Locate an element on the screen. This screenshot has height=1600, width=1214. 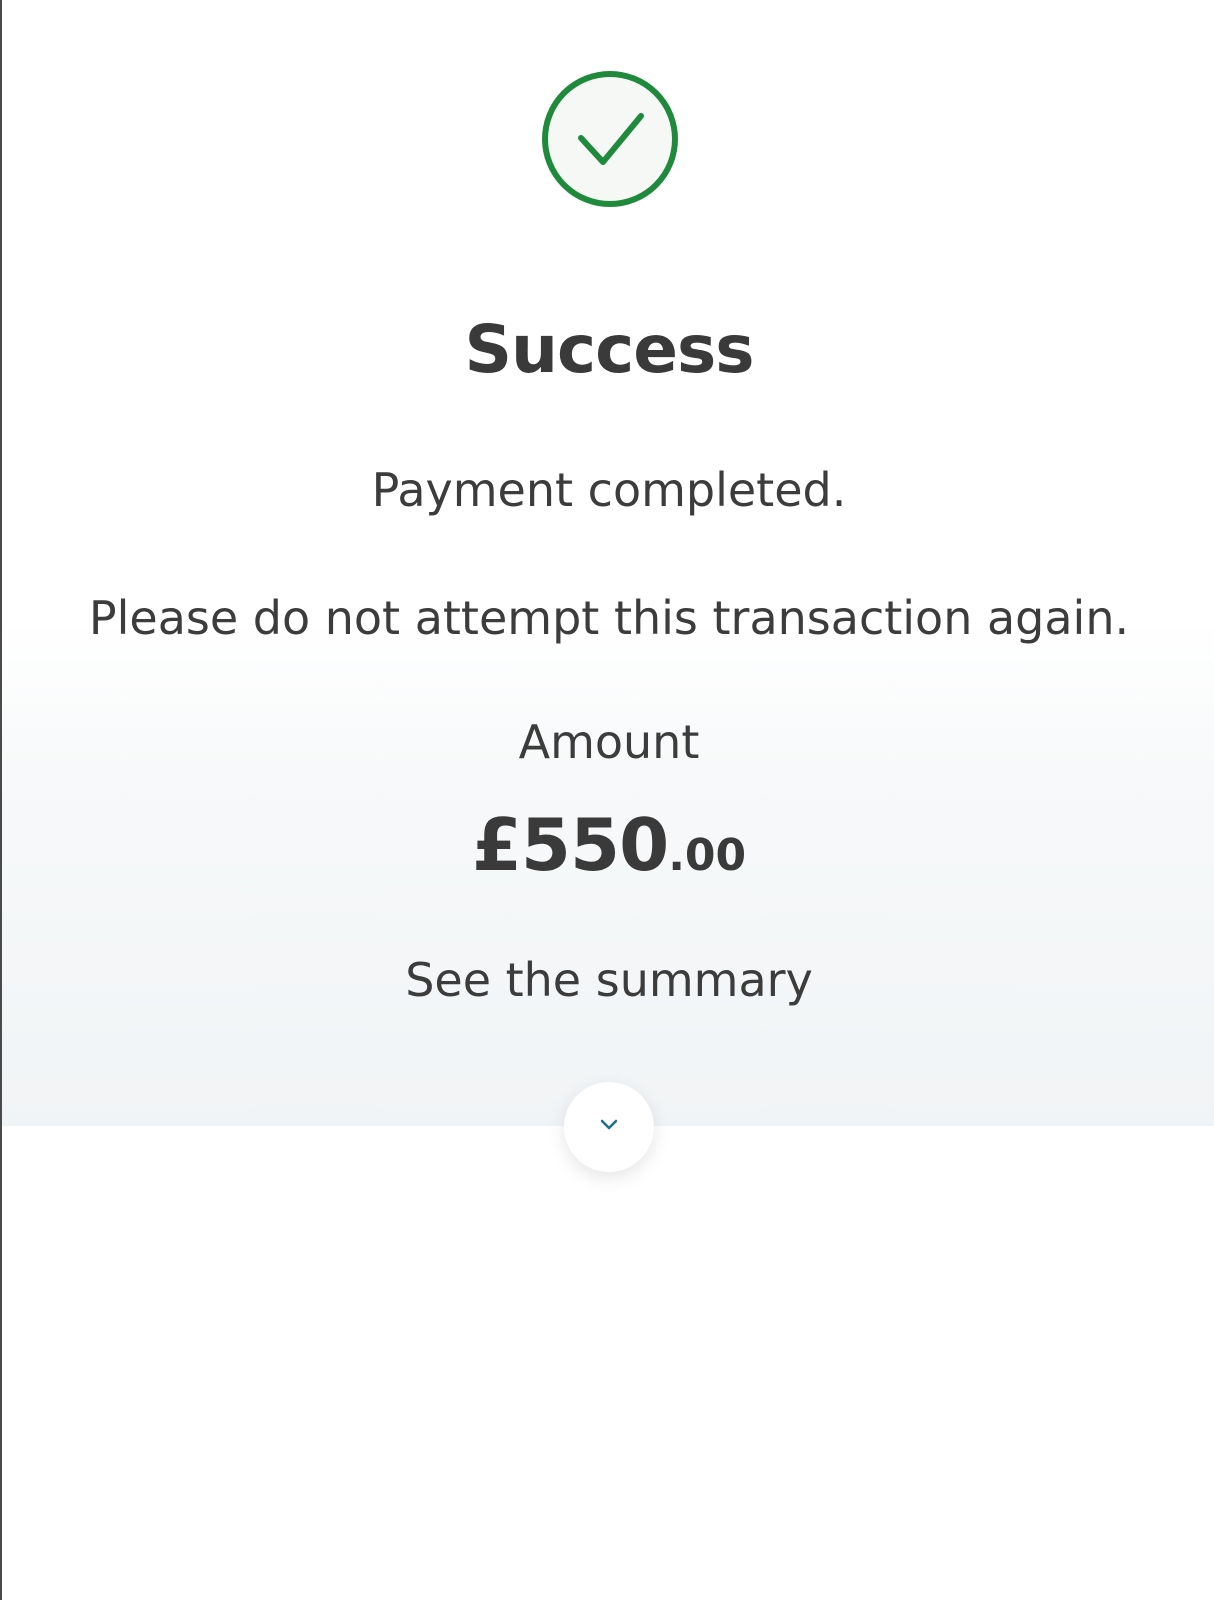
expand-summary-button is located at coordinates (609, 1127).